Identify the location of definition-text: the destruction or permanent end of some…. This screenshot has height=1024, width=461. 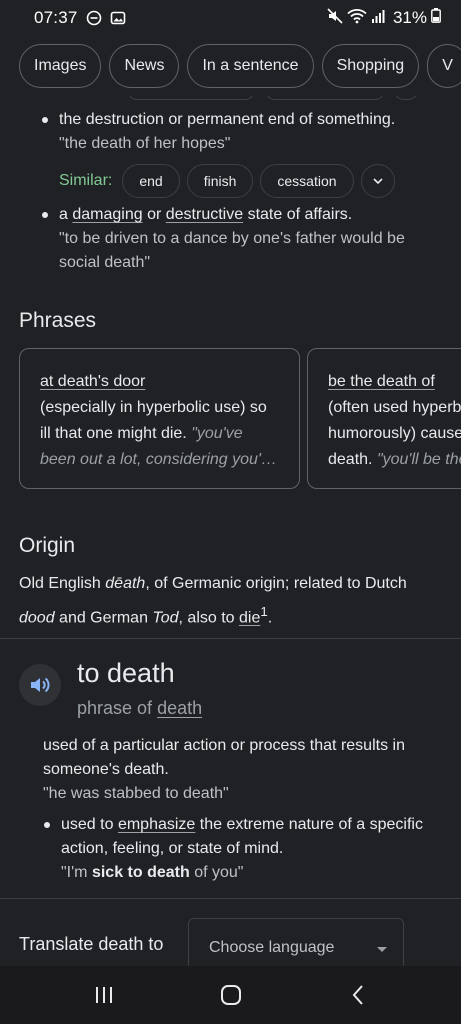
(227, 119).